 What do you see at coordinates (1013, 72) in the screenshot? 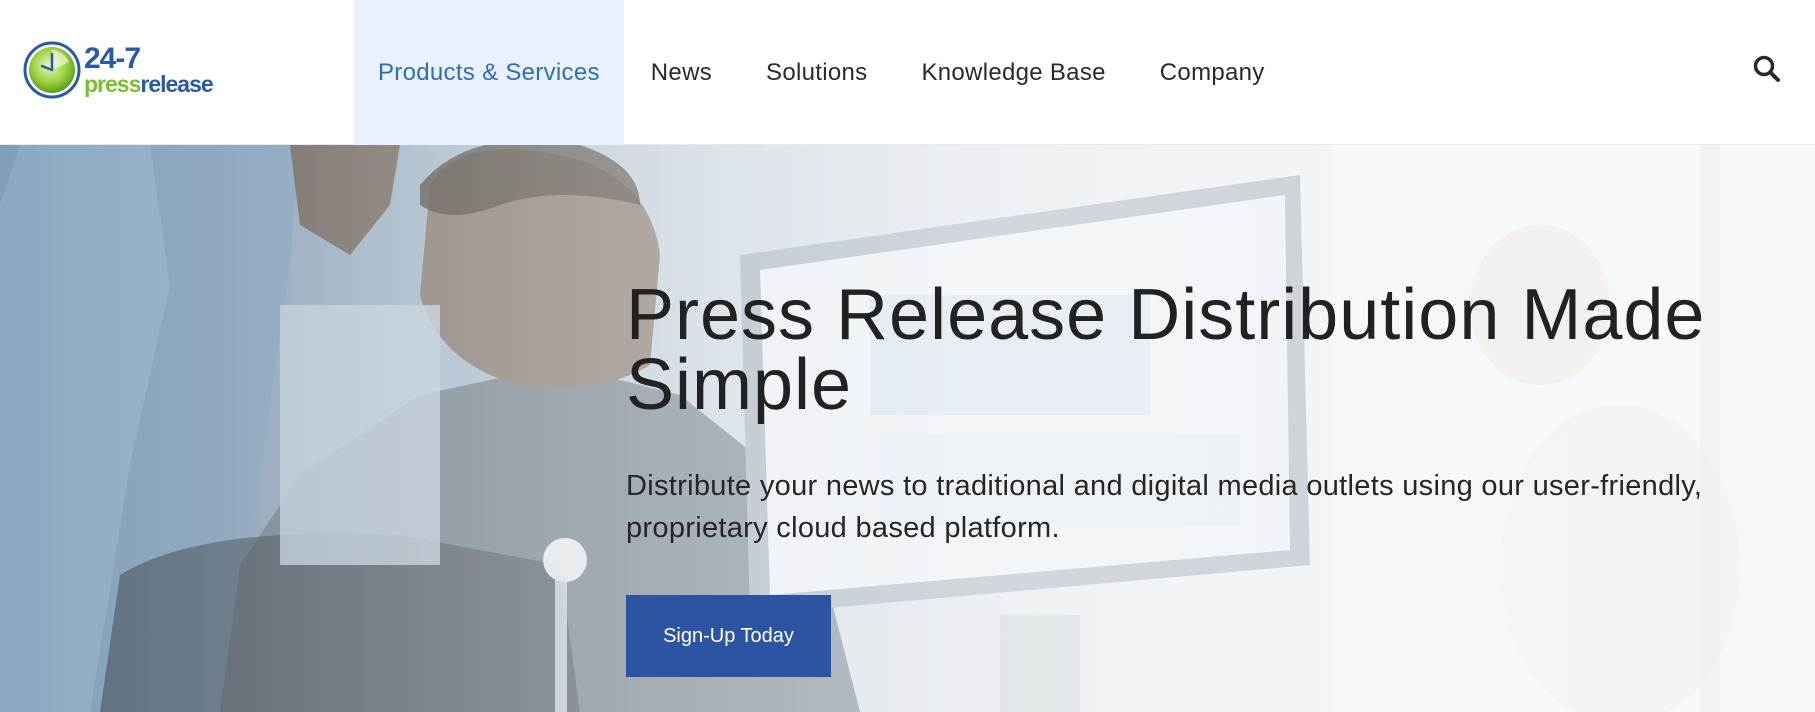
I see `nav-item-knowledge-base: Knowledge Base` at bounding box center [1013, 72].